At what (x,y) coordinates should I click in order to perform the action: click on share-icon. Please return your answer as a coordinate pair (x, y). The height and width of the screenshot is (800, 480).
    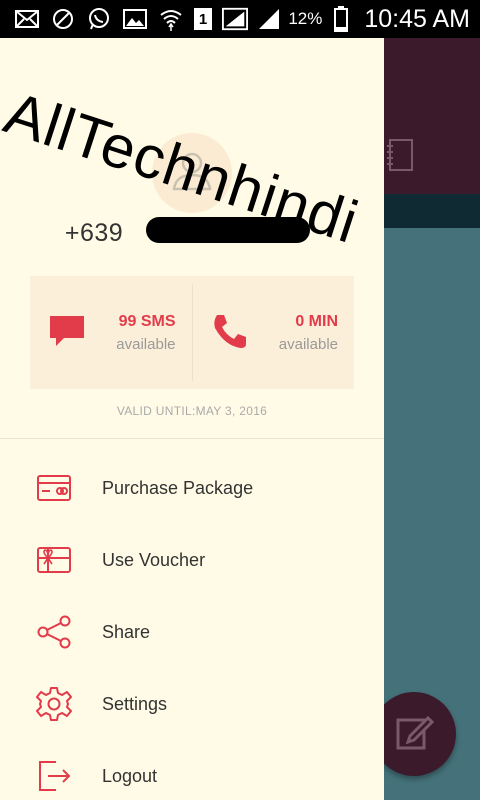
    Looking at the image, I should click on (54, 632).